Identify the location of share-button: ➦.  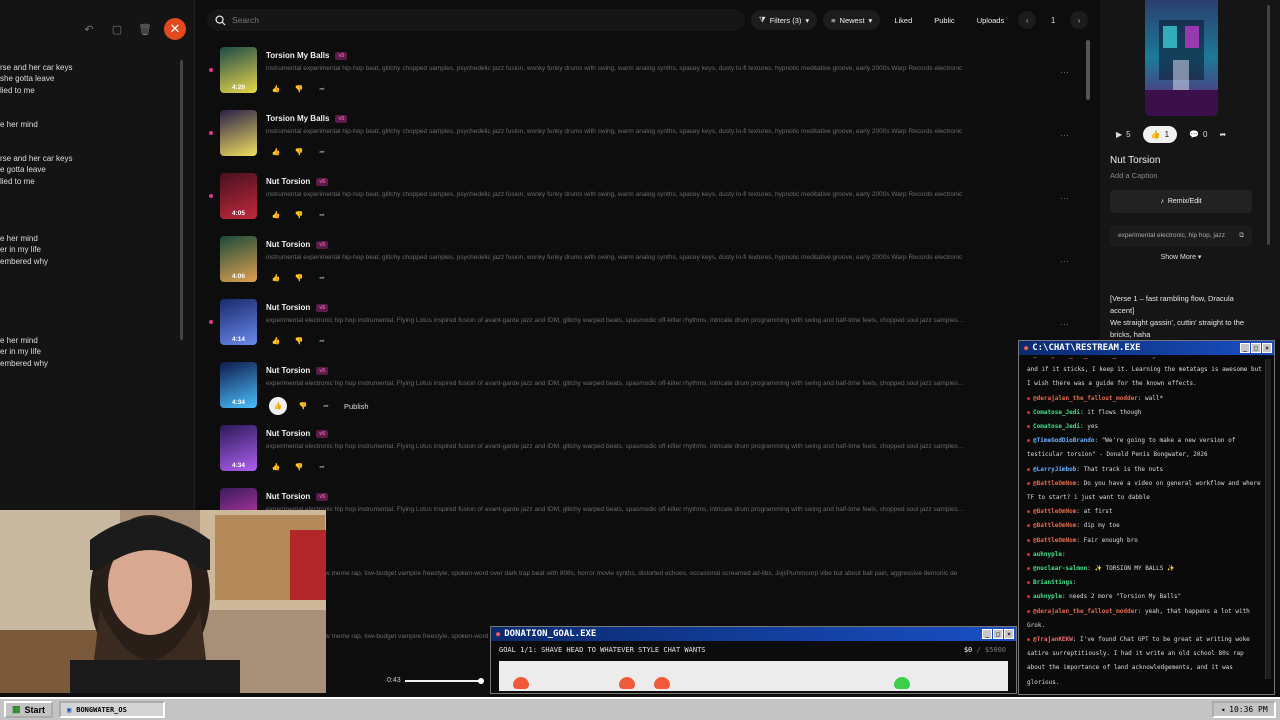
(1222, 134).